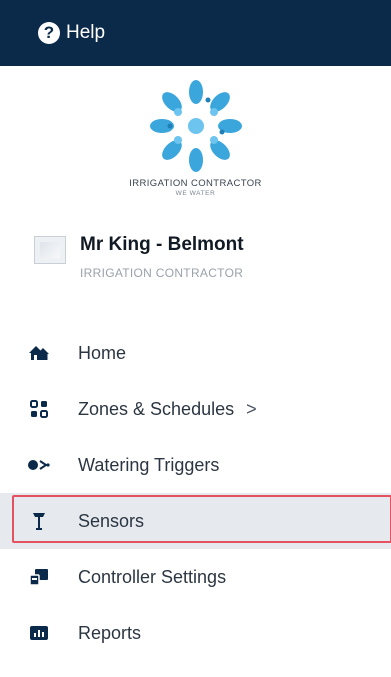 This screenshot has width=391, height=677. What do you see at coordinates (149, 464) in the screenshot?
I see `sidebar-item-label: Watering Triggers` at bounding box center [149, 464].